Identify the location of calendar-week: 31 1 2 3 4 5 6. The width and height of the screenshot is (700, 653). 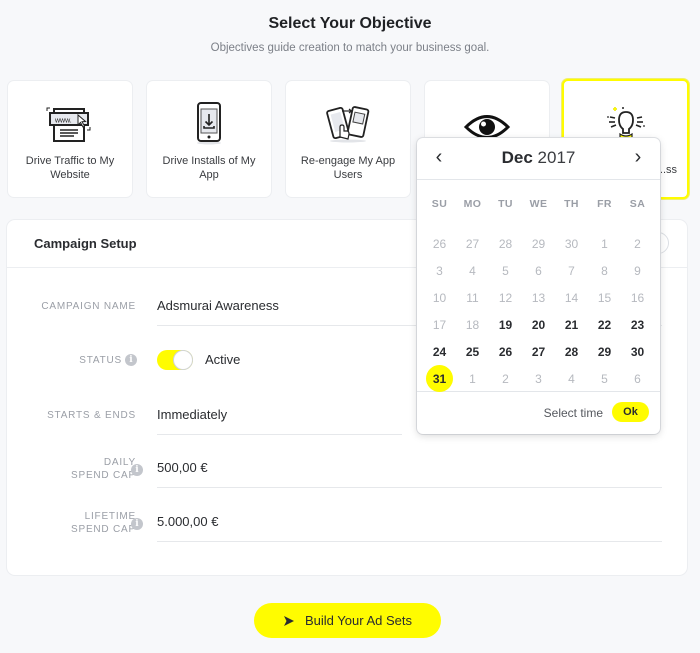
(538, 379).